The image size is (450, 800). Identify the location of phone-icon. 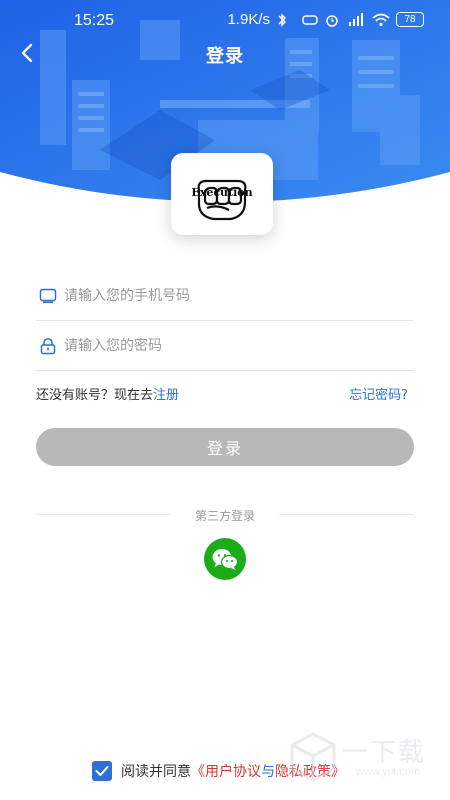
(48, 296).